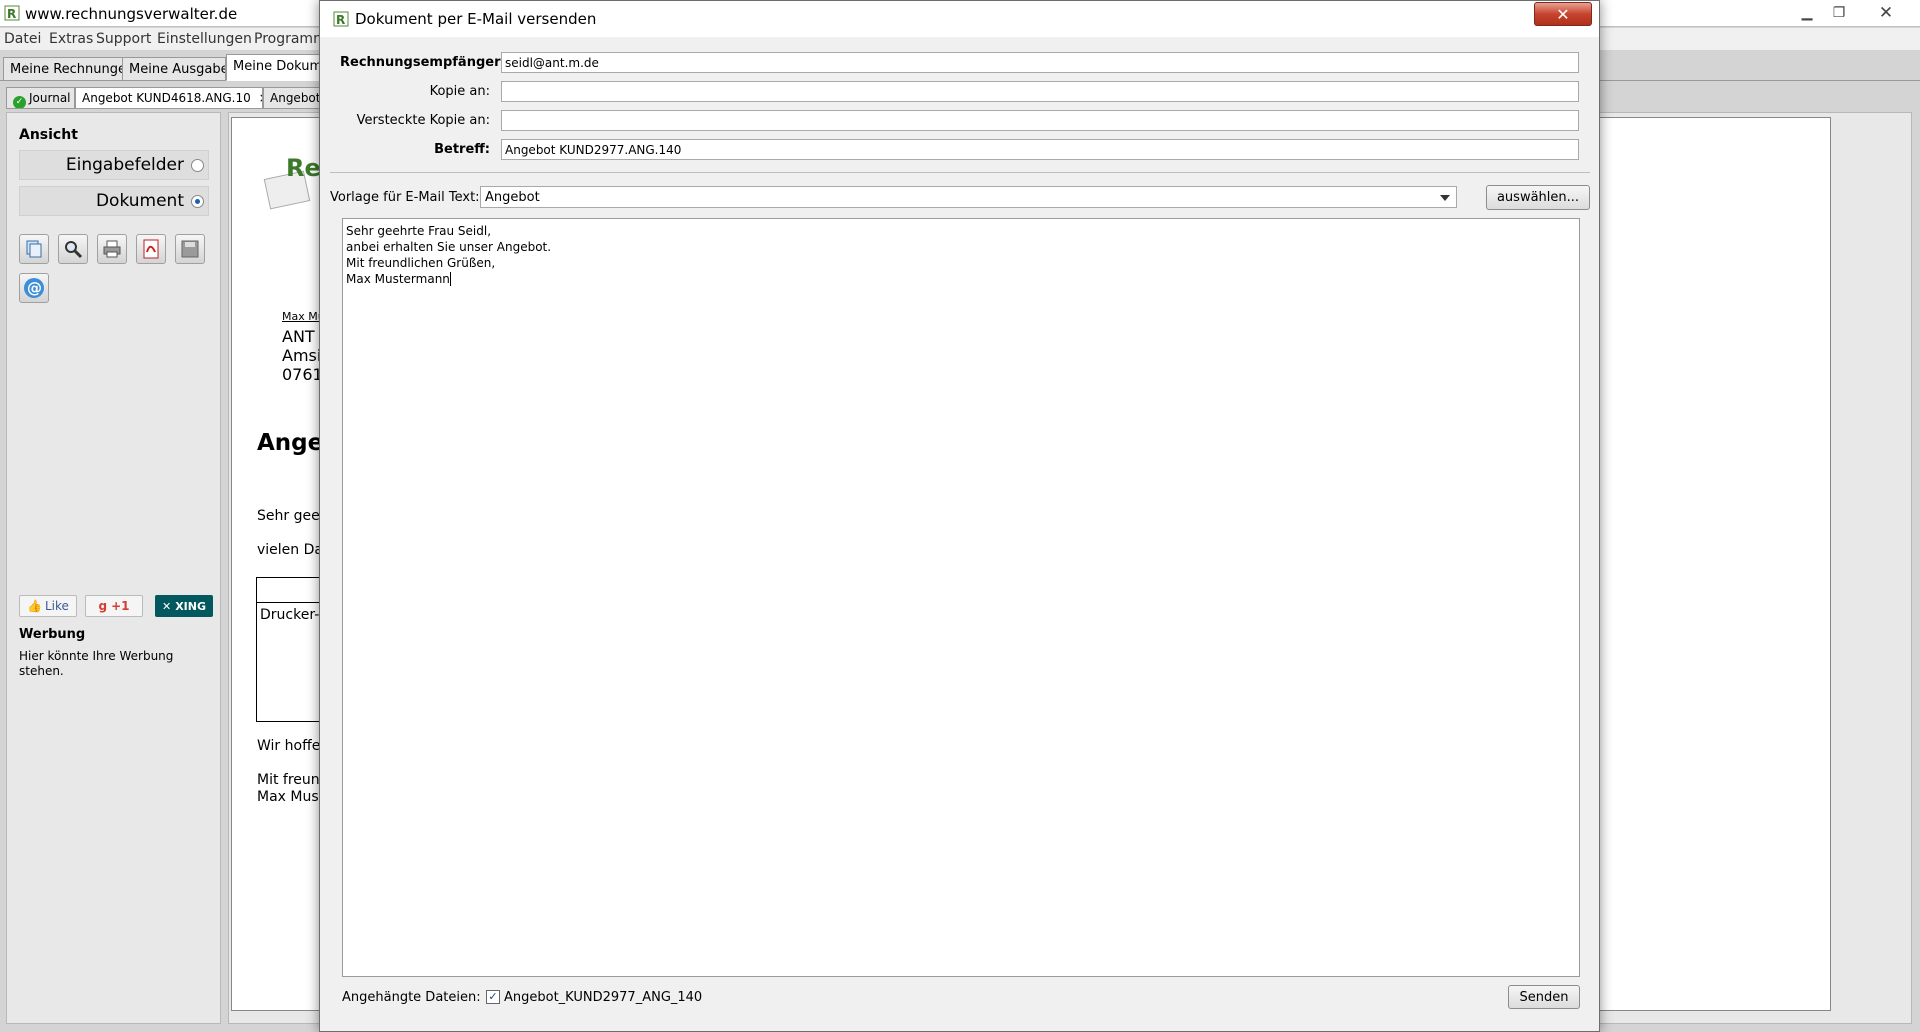 Image resolution: width=1920 pixels, height=1032 pixels. What do you see at coordinates (290, 615) in the screenshot?
I see `table-cell: Drucker-` at bounding box center [290, 615].